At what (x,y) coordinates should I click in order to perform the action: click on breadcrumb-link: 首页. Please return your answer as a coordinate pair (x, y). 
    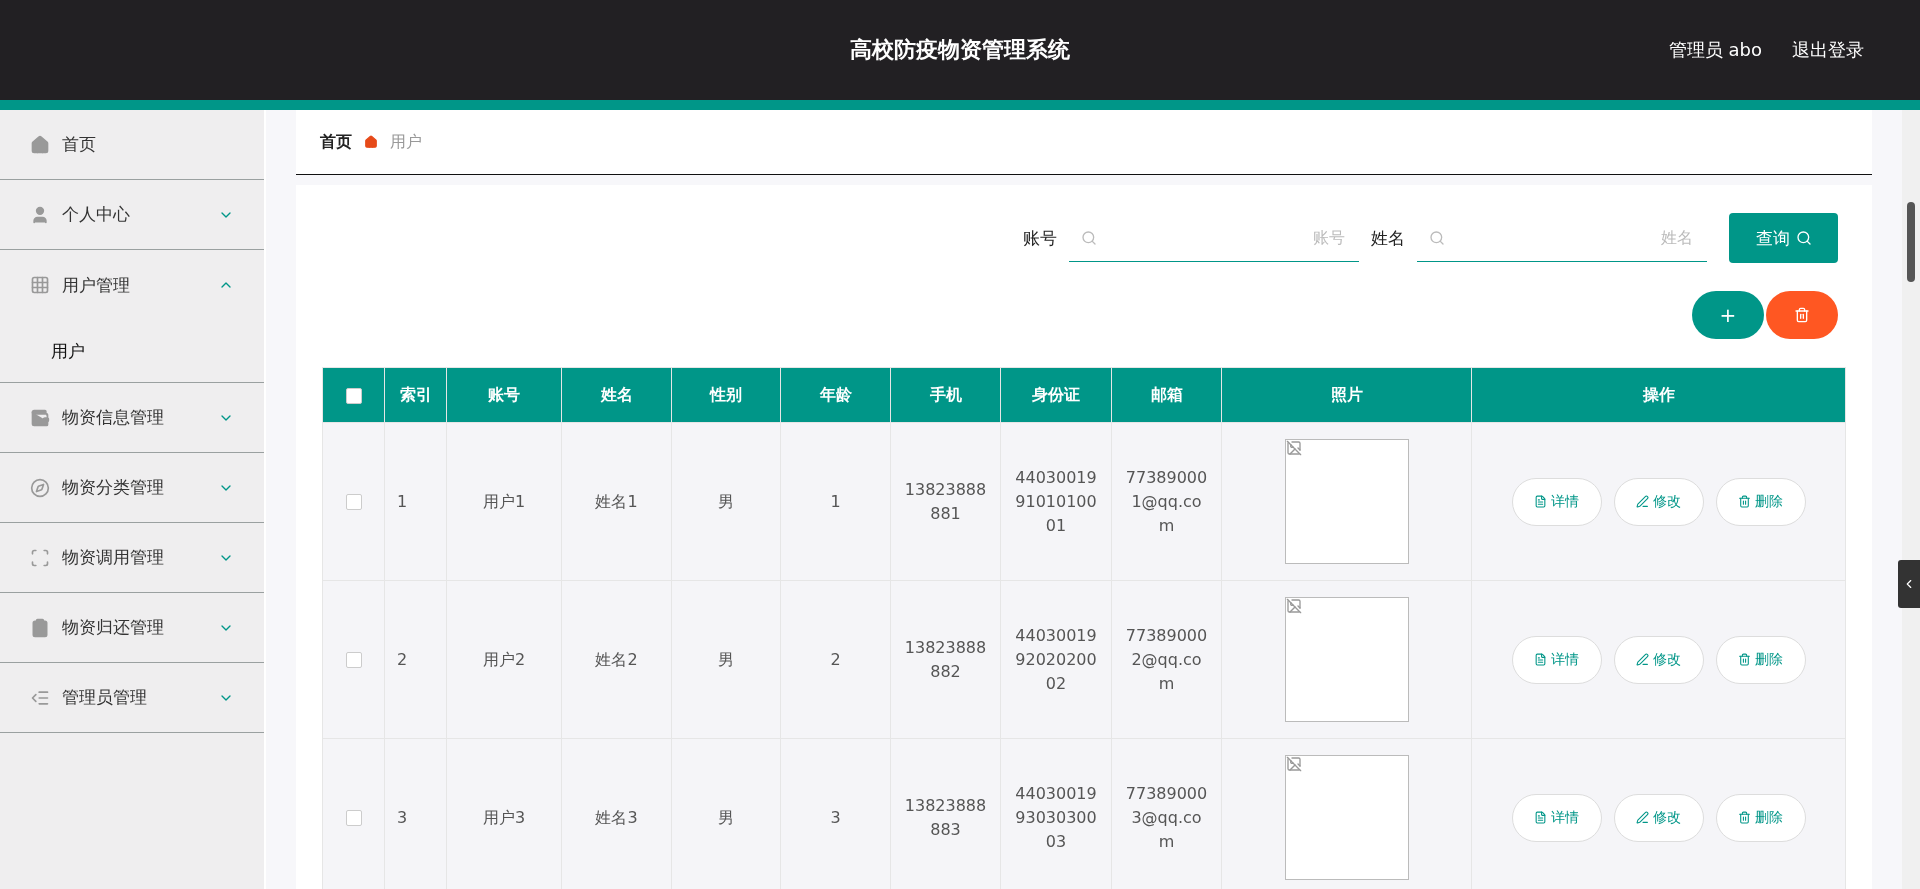
    Looking at the image, I should click on (336, 142).